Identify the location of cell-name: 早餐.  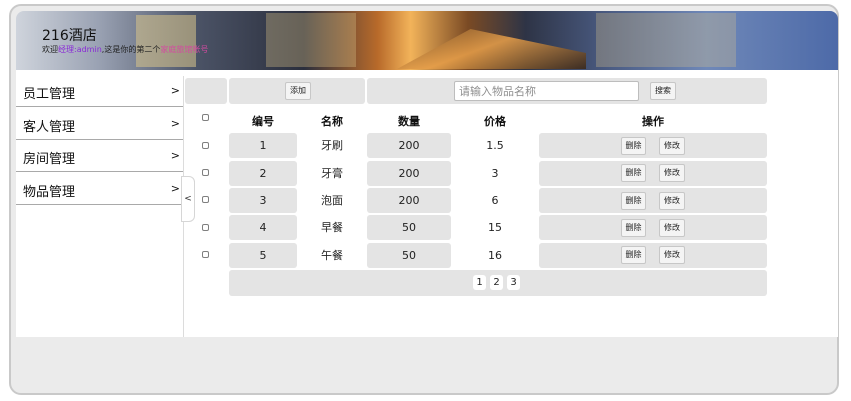
(332, 227).